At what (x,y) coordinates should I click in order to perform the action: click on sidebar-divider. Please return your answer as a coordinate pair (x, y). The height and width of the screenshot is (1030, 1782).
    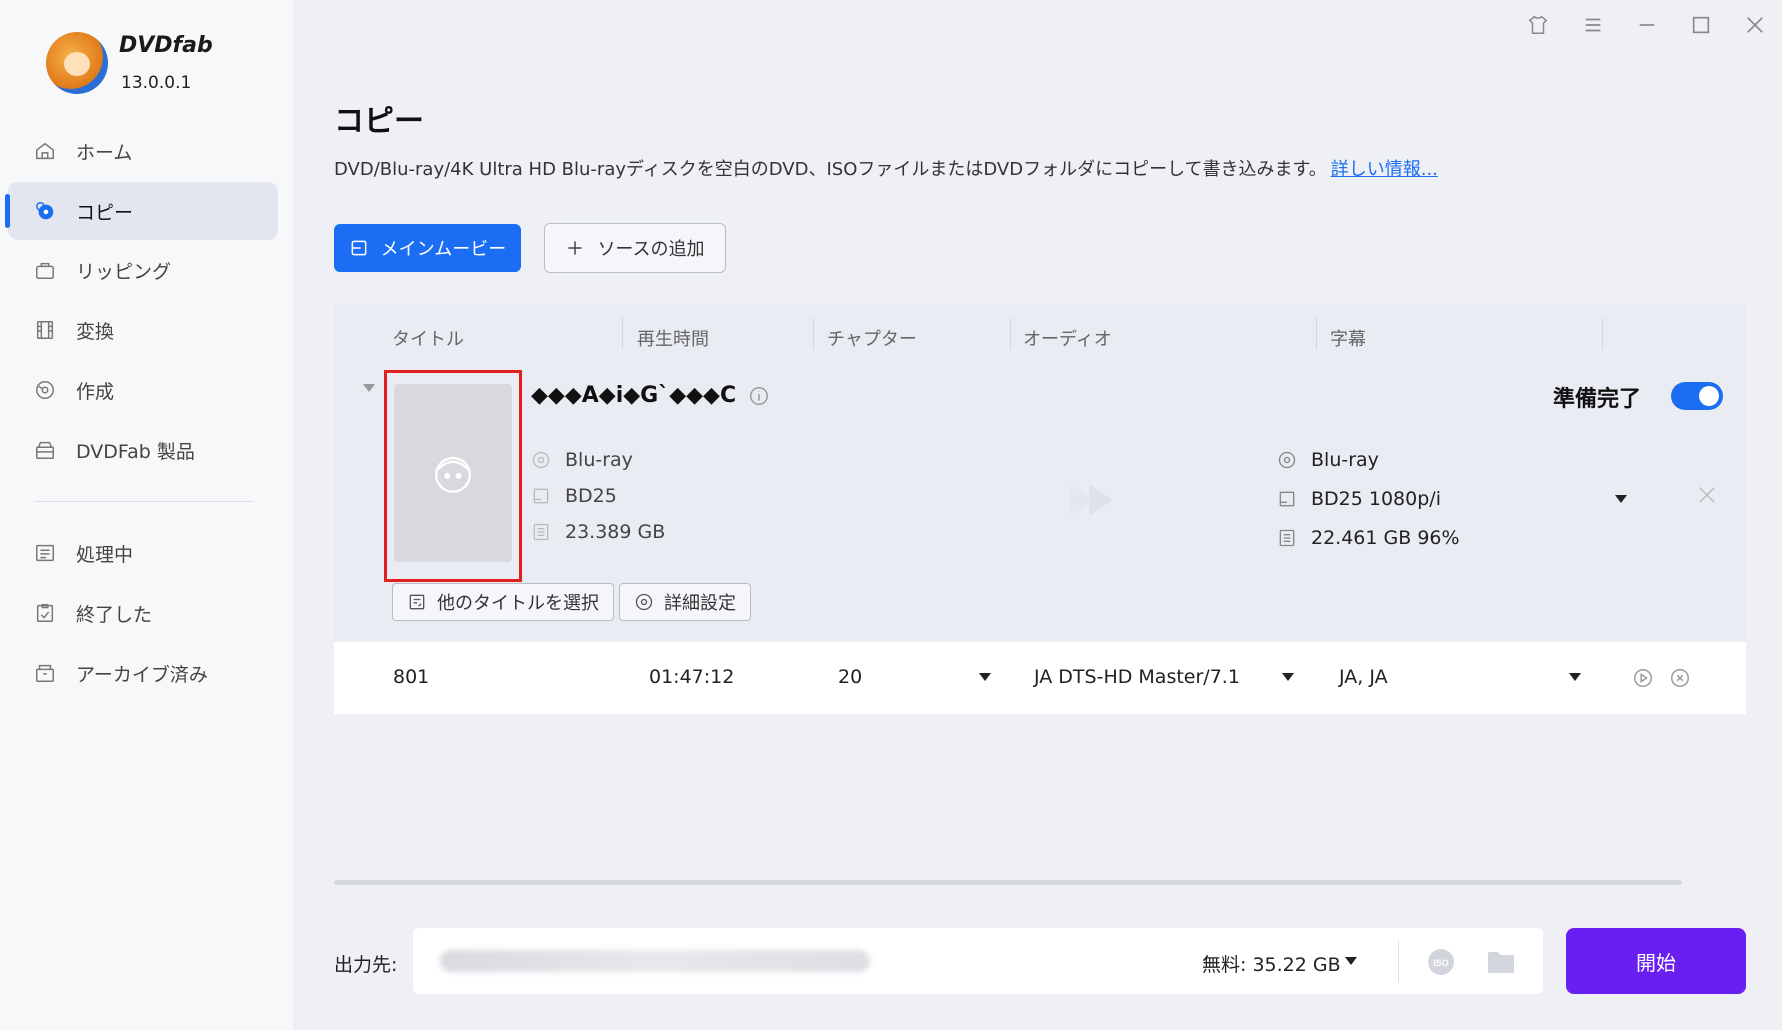
    Looking at the image, I should click on (144, 501).